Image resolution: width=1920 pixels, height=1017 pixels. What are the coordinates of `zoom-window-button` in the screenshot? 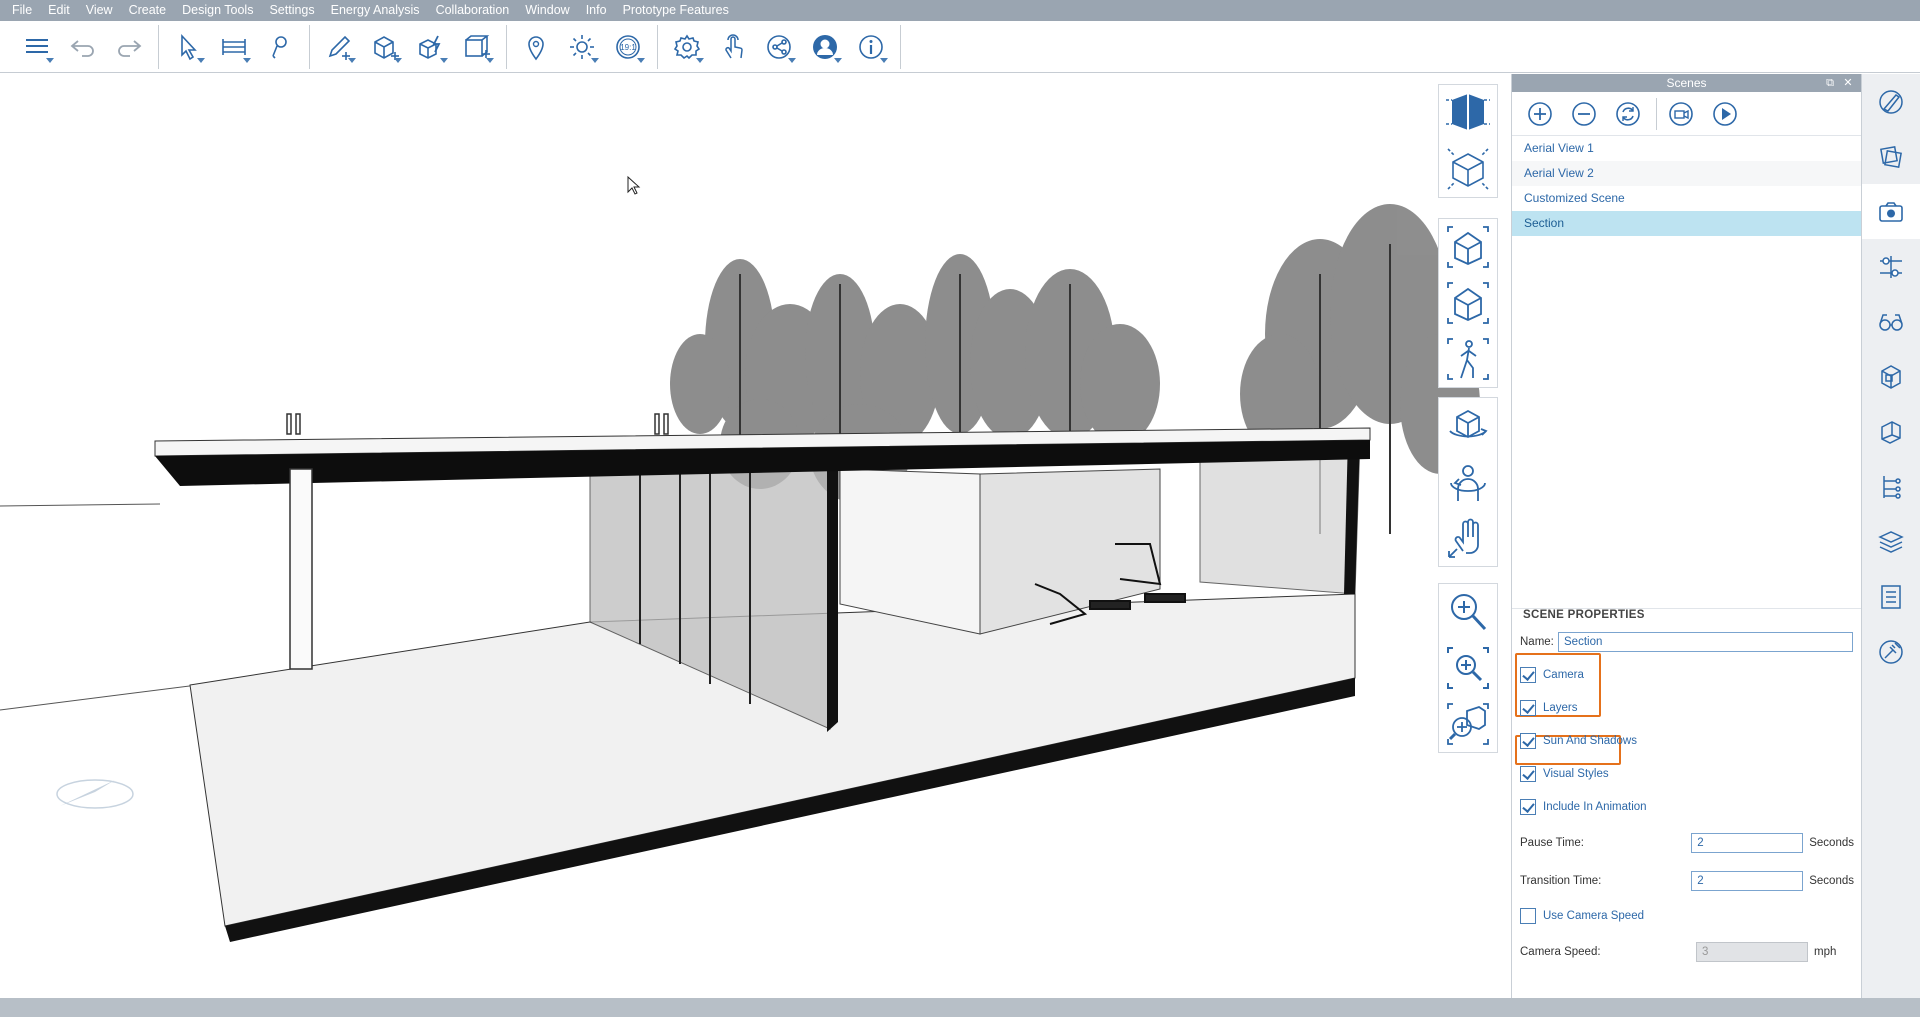 It's located at (1468, 668).